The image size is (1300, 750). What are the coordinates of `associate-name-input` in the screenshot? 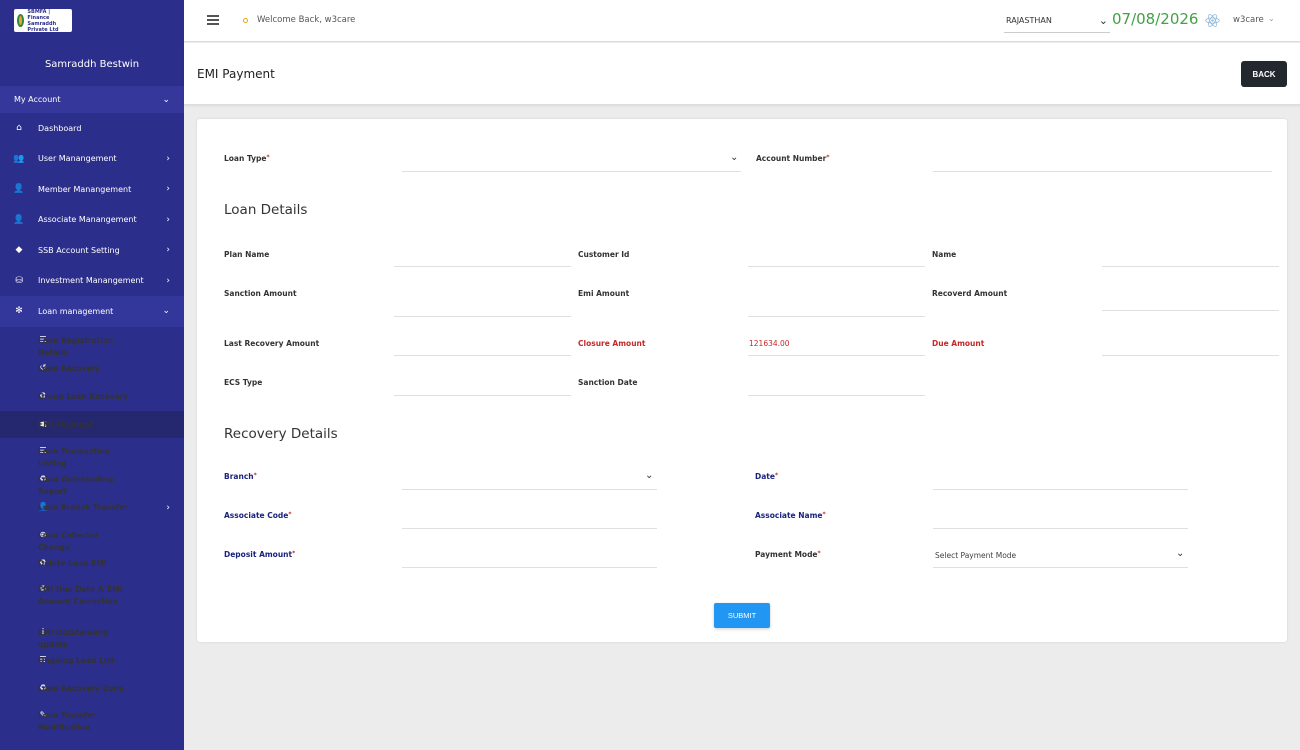 It's located at (1060, 528).